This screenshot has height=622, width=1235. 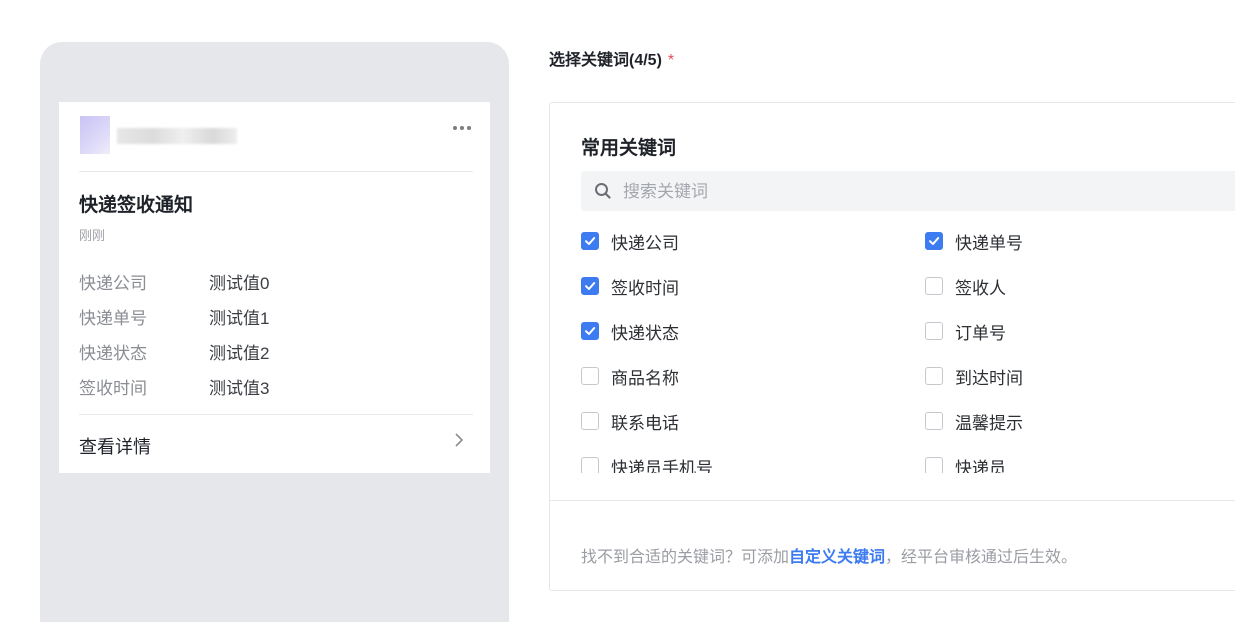 I want to click on common-keywords-title: 常用关键词, so click(x=629, y=148).